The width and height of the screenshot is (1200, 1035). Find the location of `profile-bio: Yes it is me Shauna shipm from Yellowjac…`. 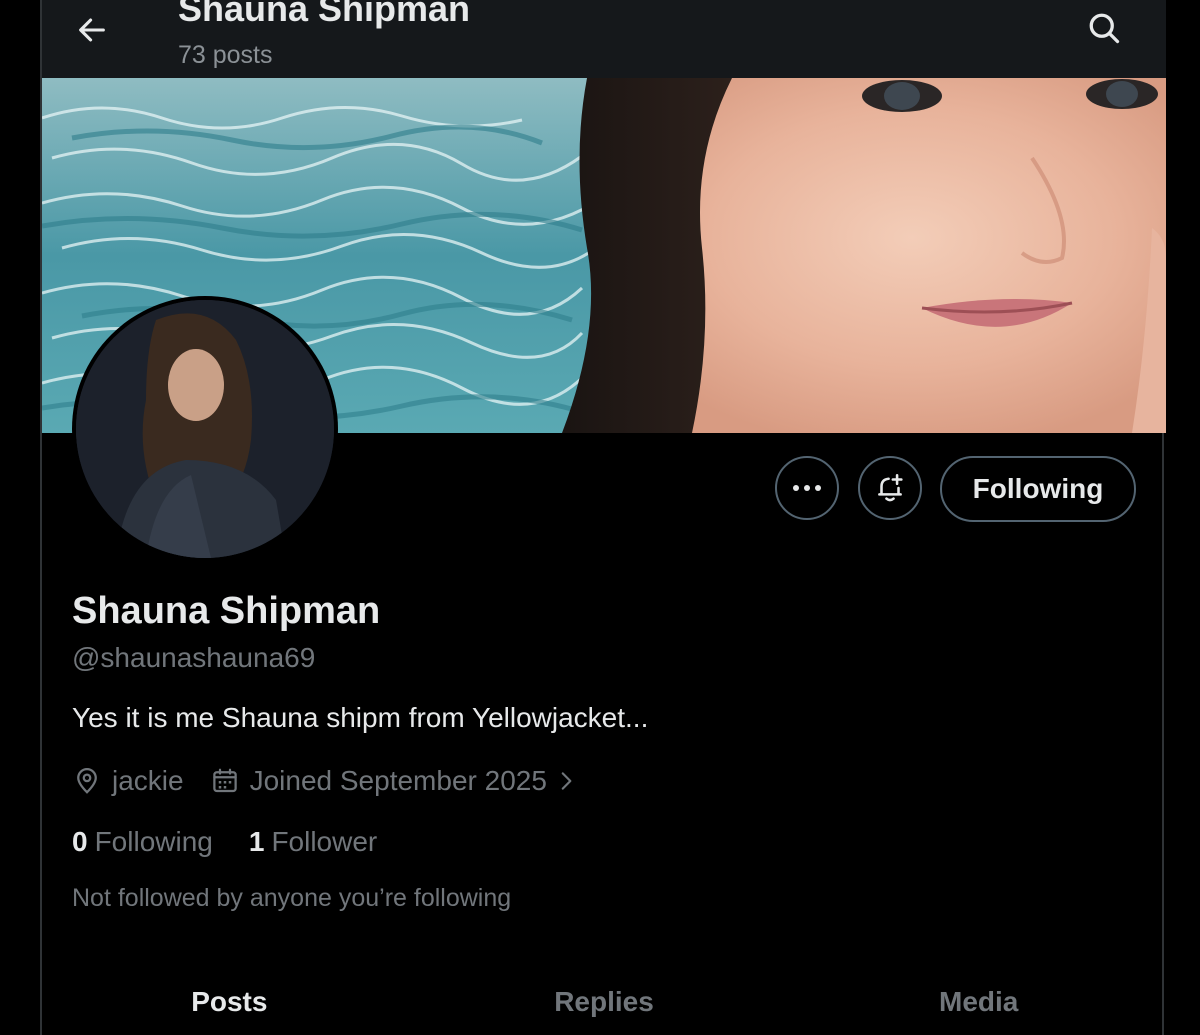

profile-bio: Yes it is me Shauna shipm from Yellowjac… is located at coordinates (360, 717).